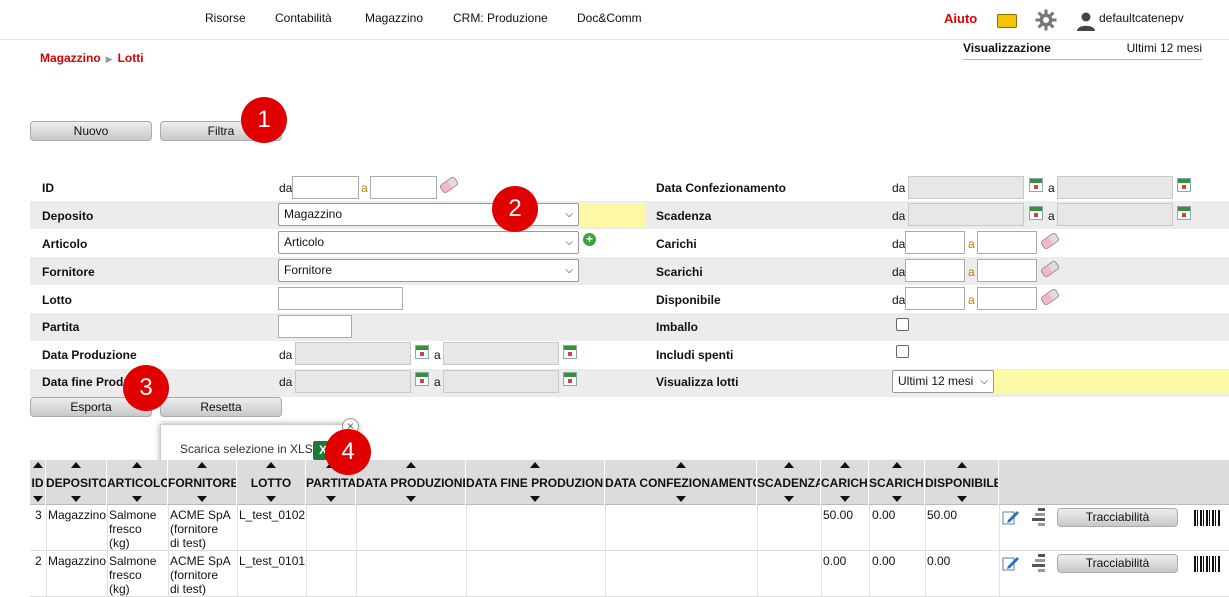 Image resolution: width=1229 pixels, height=597 pixels. Describe the element at coordinates (313, 214) in the screenshot. I see `deposito-select-value: Magazzino` at that location.